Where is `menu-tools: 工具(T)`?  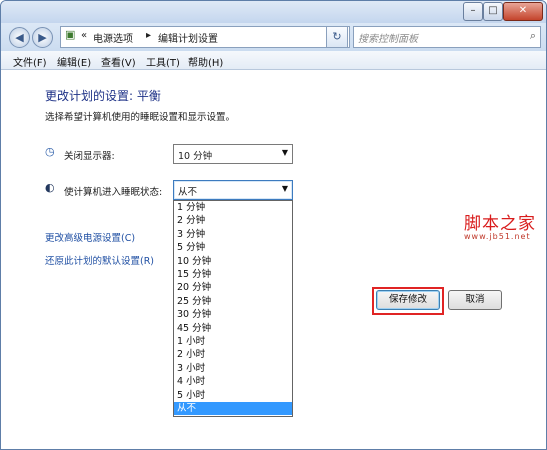 menu-tools: 工具(T) is located at coordinates (163, 61).